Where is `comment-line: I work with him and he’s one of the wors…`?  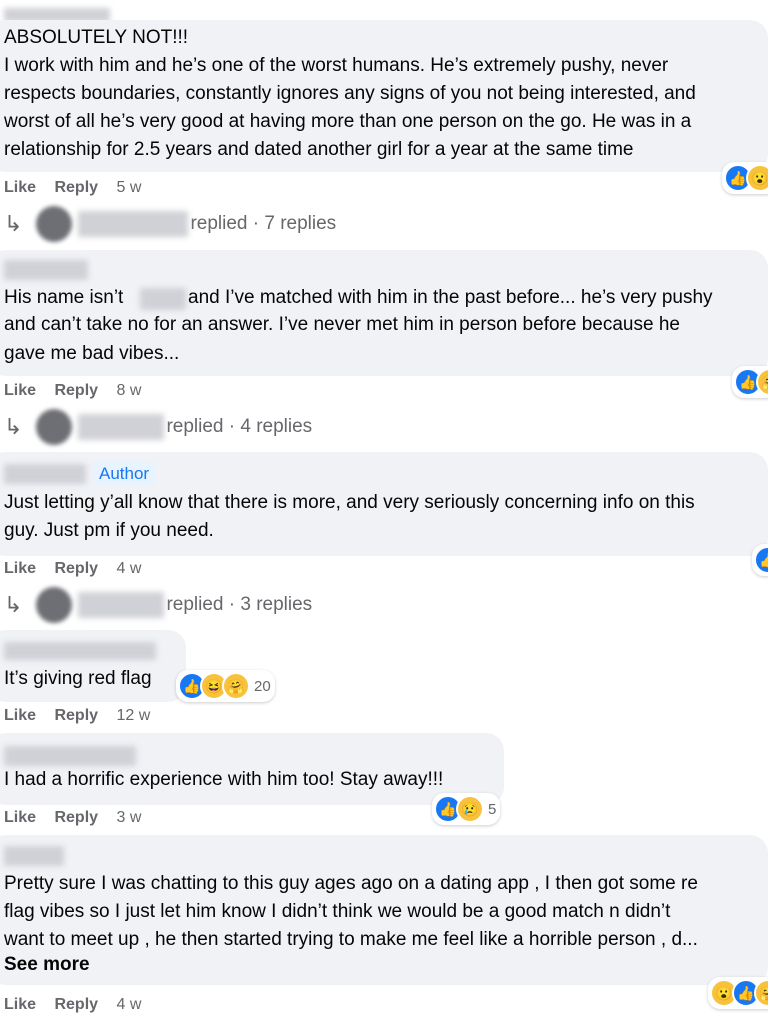
comment-line: I work with him and he’s one of the wors… is located at coordinates (336, 65).